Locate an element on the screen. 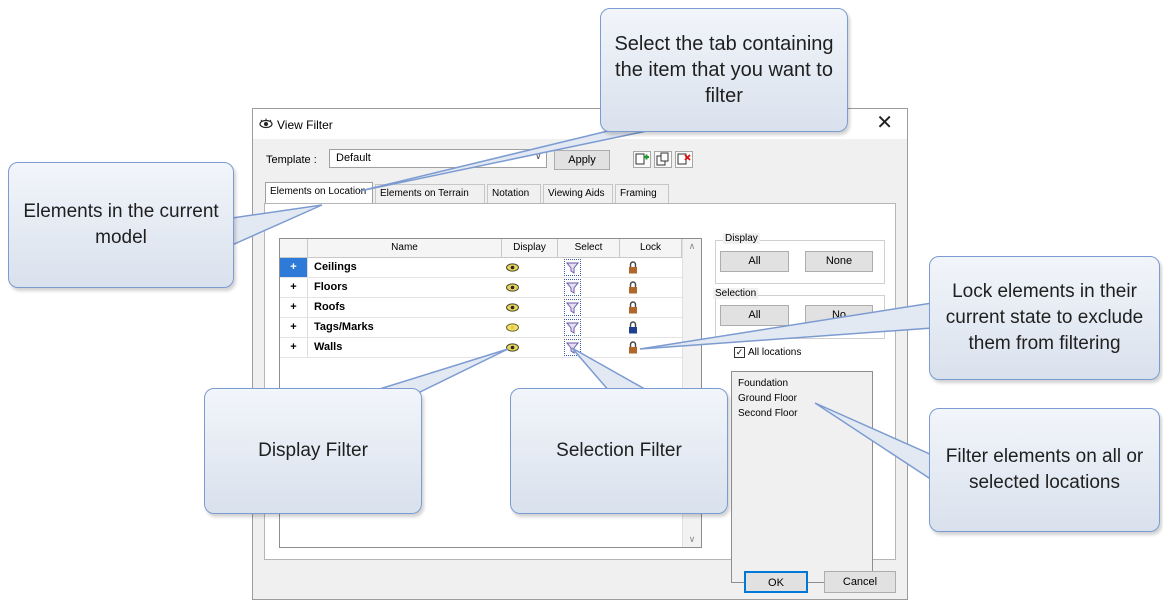  locations-callout-pointer is located at coordinates (873, 442).